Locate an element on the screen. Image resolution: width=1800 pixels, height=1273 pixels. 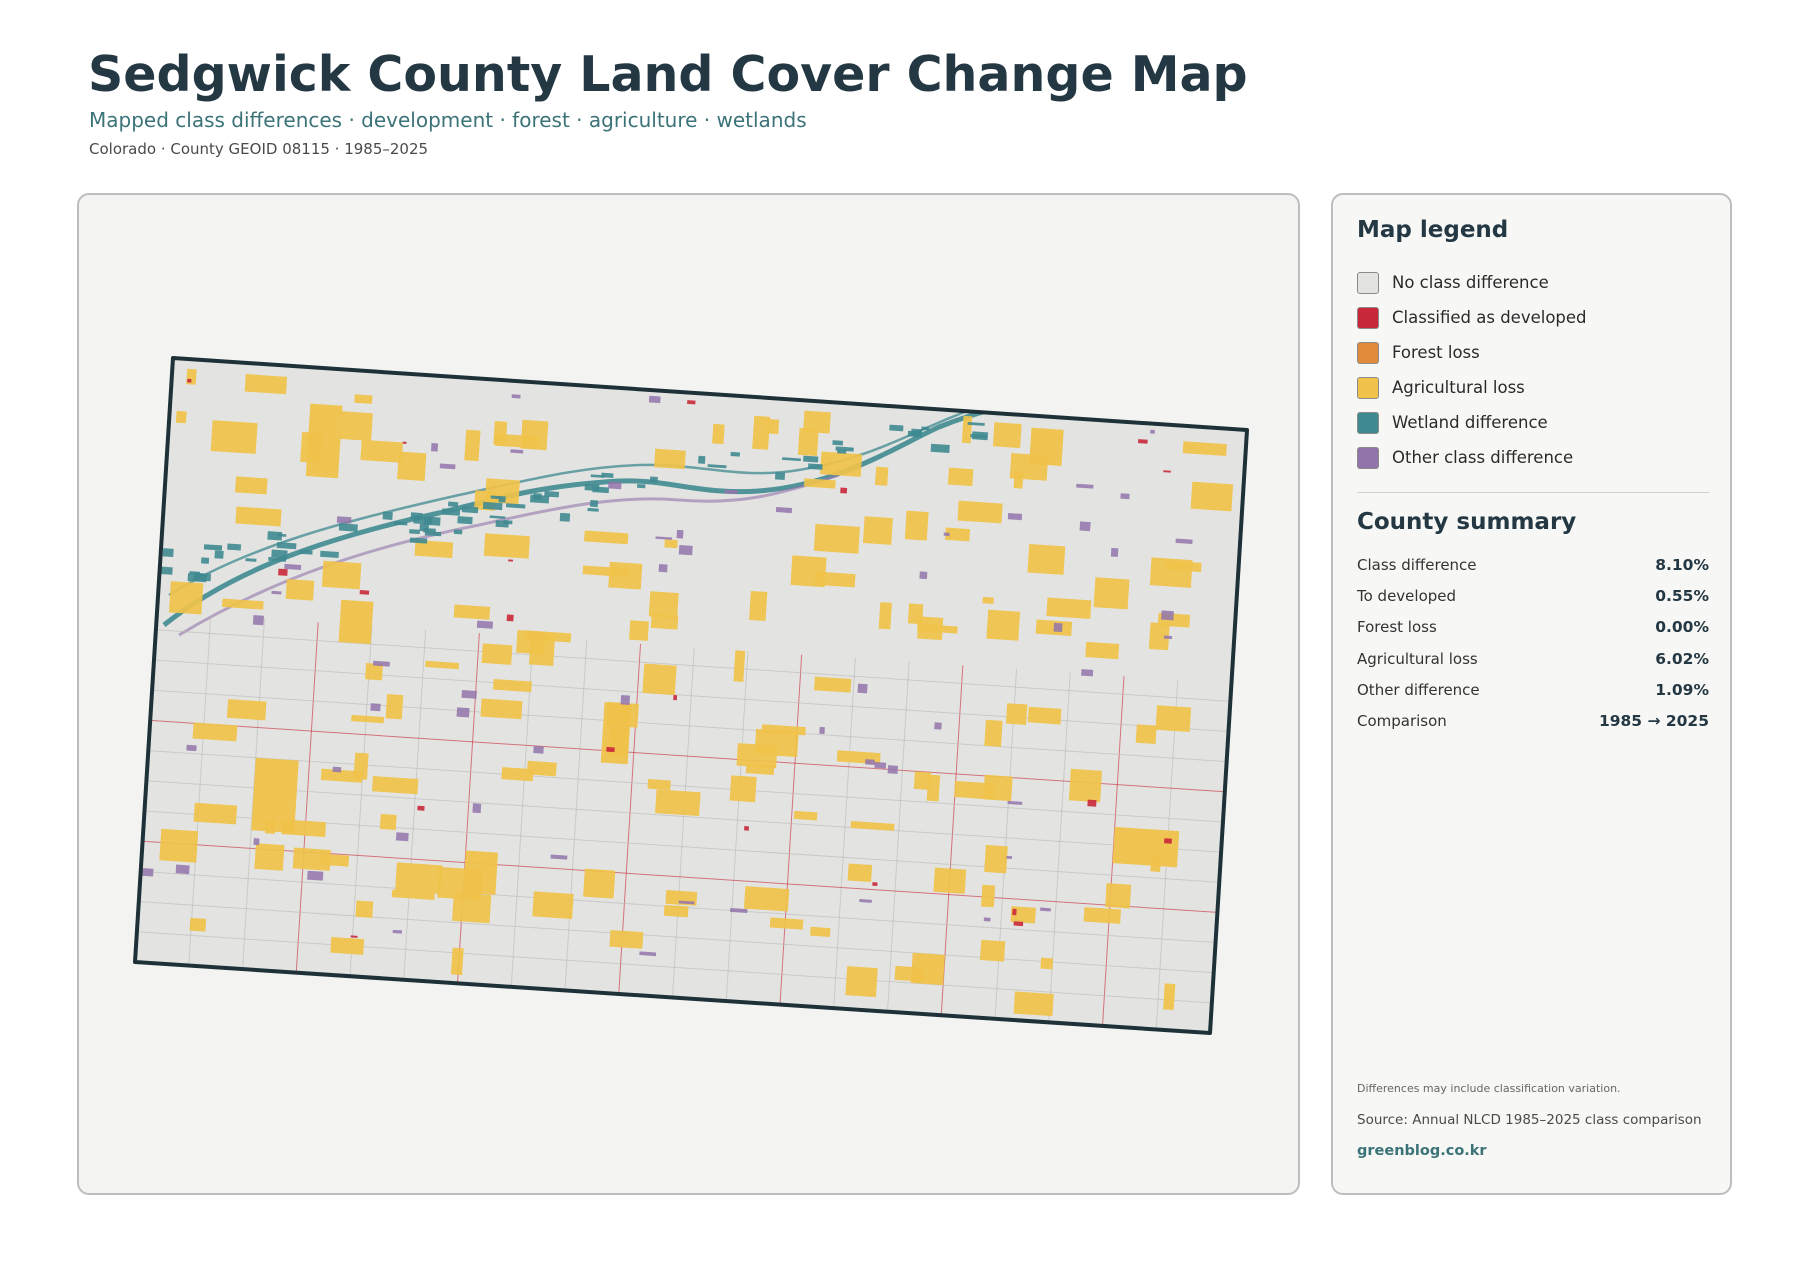
legend-item-developed: Classified as developed is located at coordinates (1472, 317).